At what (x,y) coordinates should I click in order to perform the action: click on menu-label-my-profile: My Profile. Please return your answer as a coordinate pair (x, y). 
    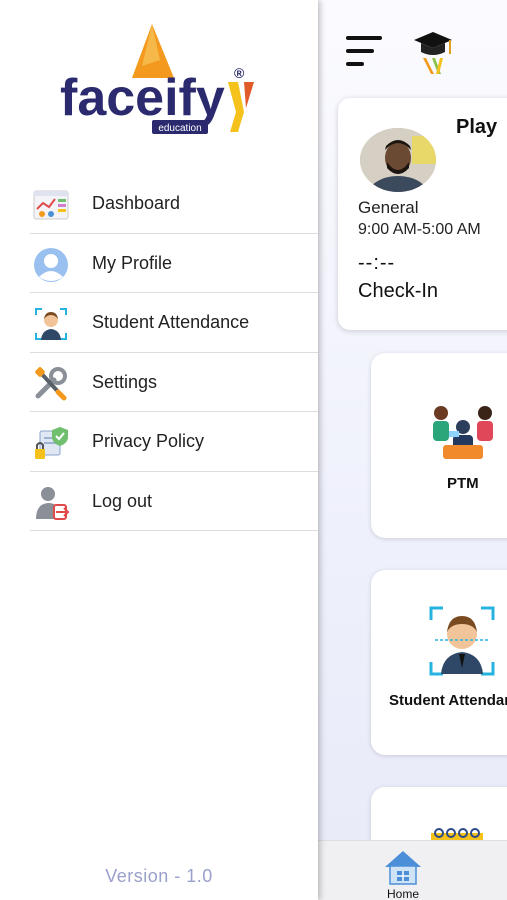
    Looking at the image, I should click on (132, 262).